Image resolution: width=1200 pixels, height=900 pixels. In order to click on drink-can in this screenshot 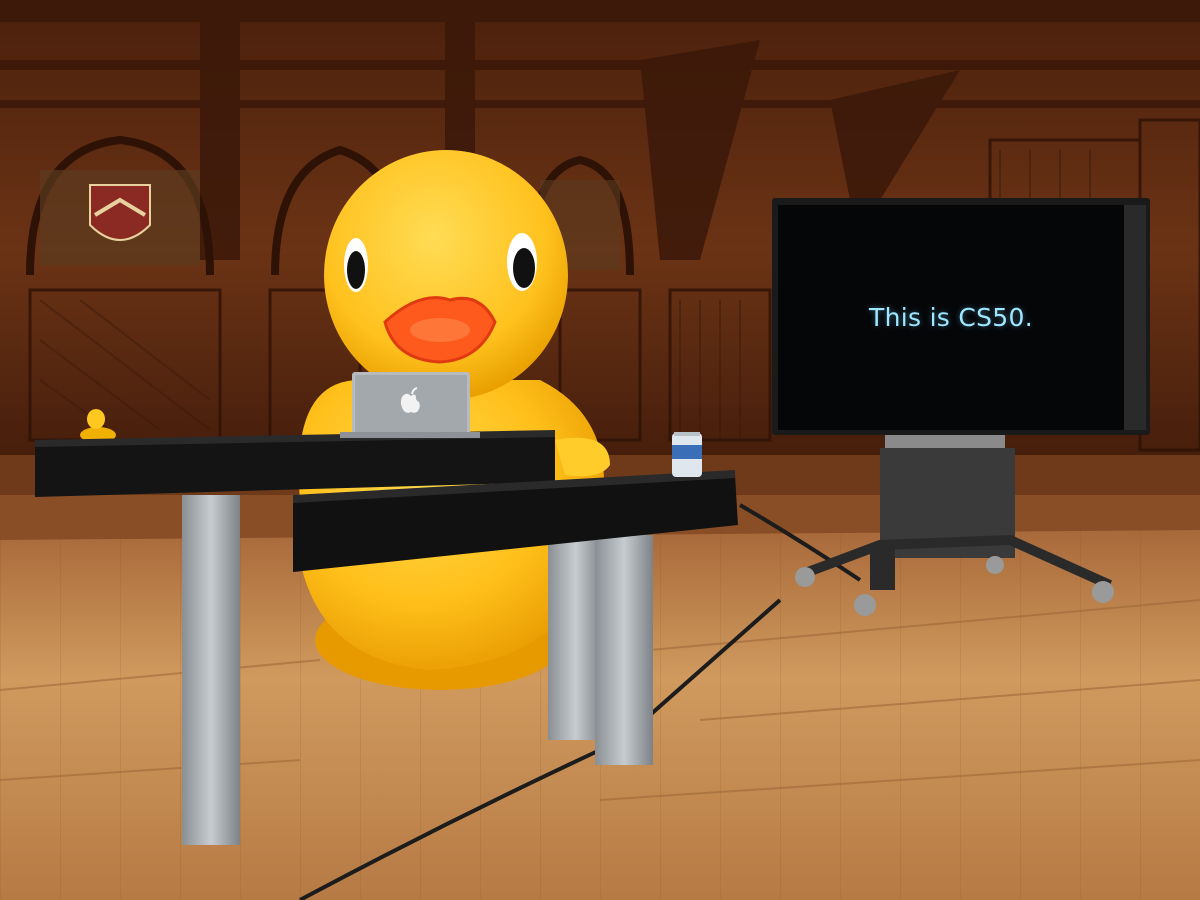, I will do `click(687, 454)`.